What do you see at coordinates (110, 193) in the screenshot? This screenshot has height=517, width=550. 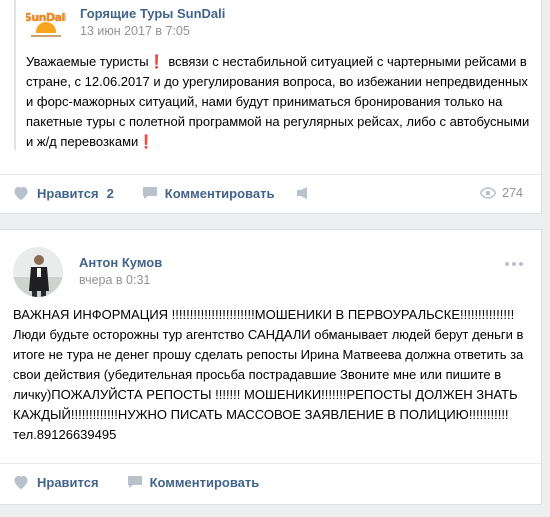 I see `like-count: 2` at bounding box center [110, 193].